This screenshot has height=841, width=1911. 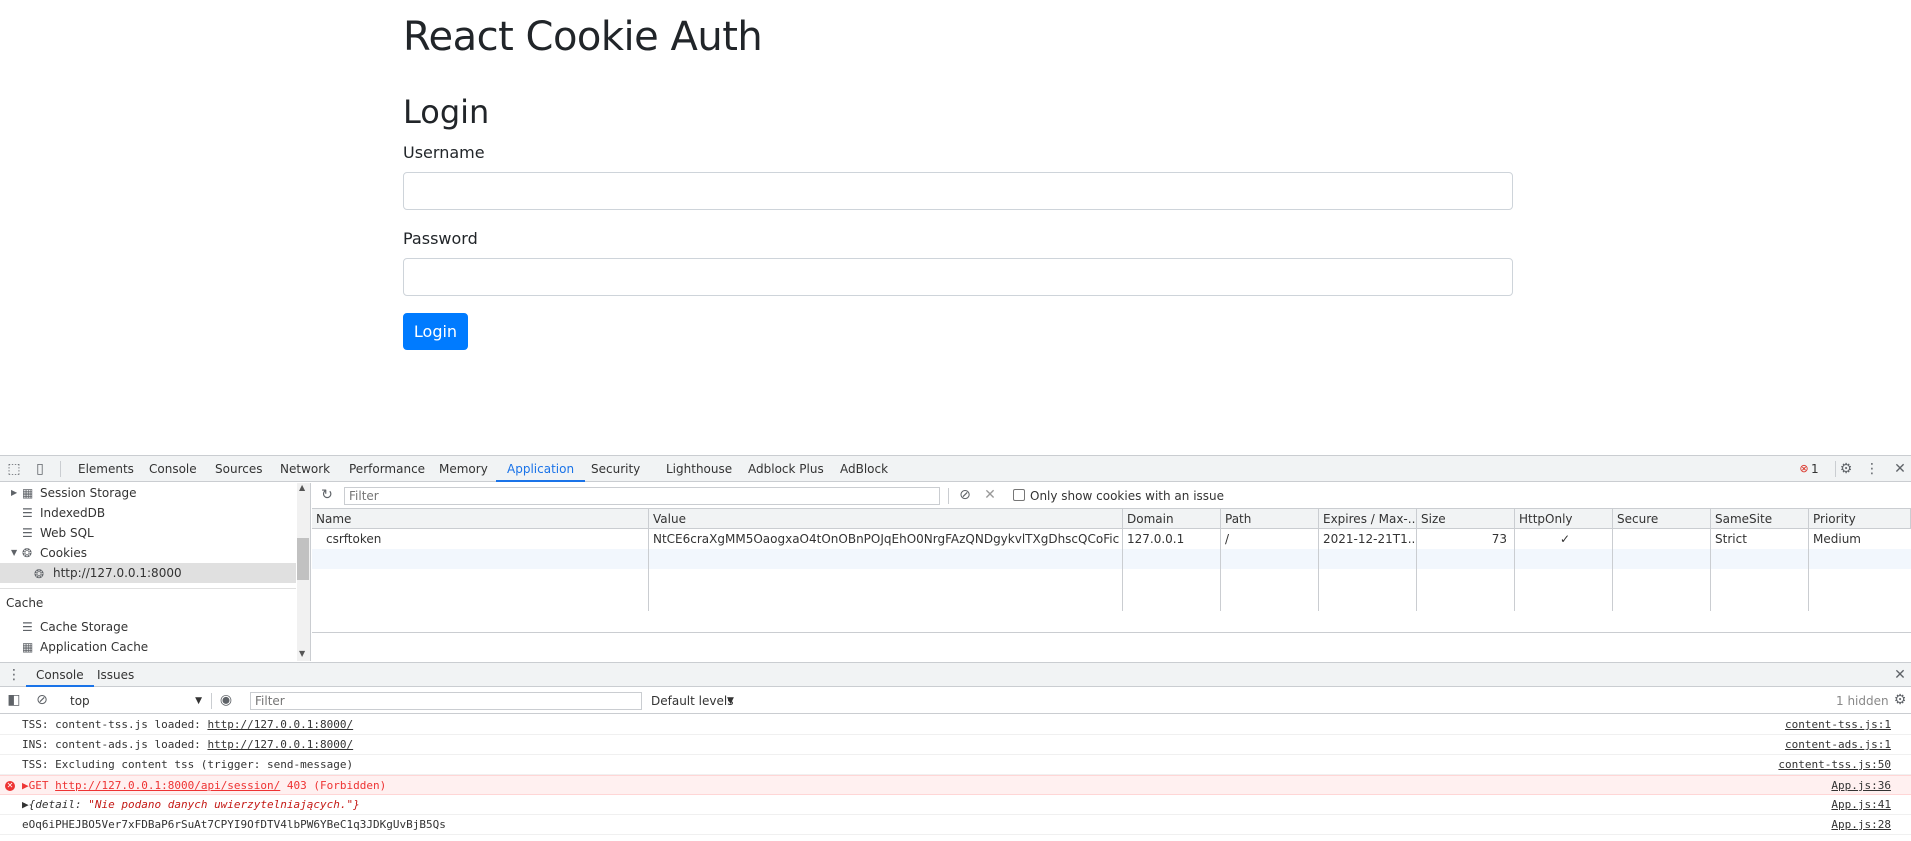 I want to click on source-link: content-tss.js:50, so click(x=1834, y=765).